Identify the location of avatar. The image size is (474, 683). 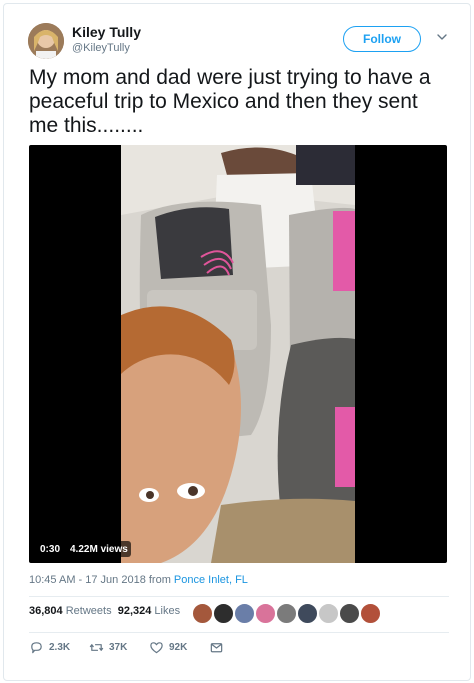
(46, 41).